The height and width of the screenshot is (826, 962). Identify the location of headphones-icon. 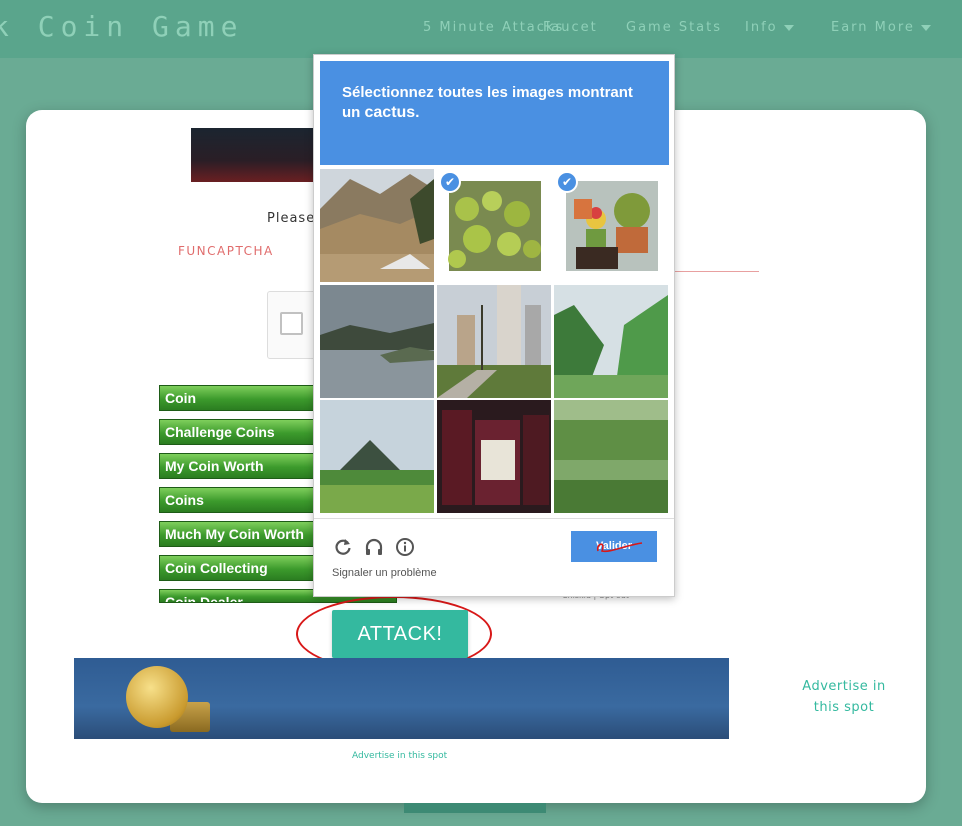
(374, 547).